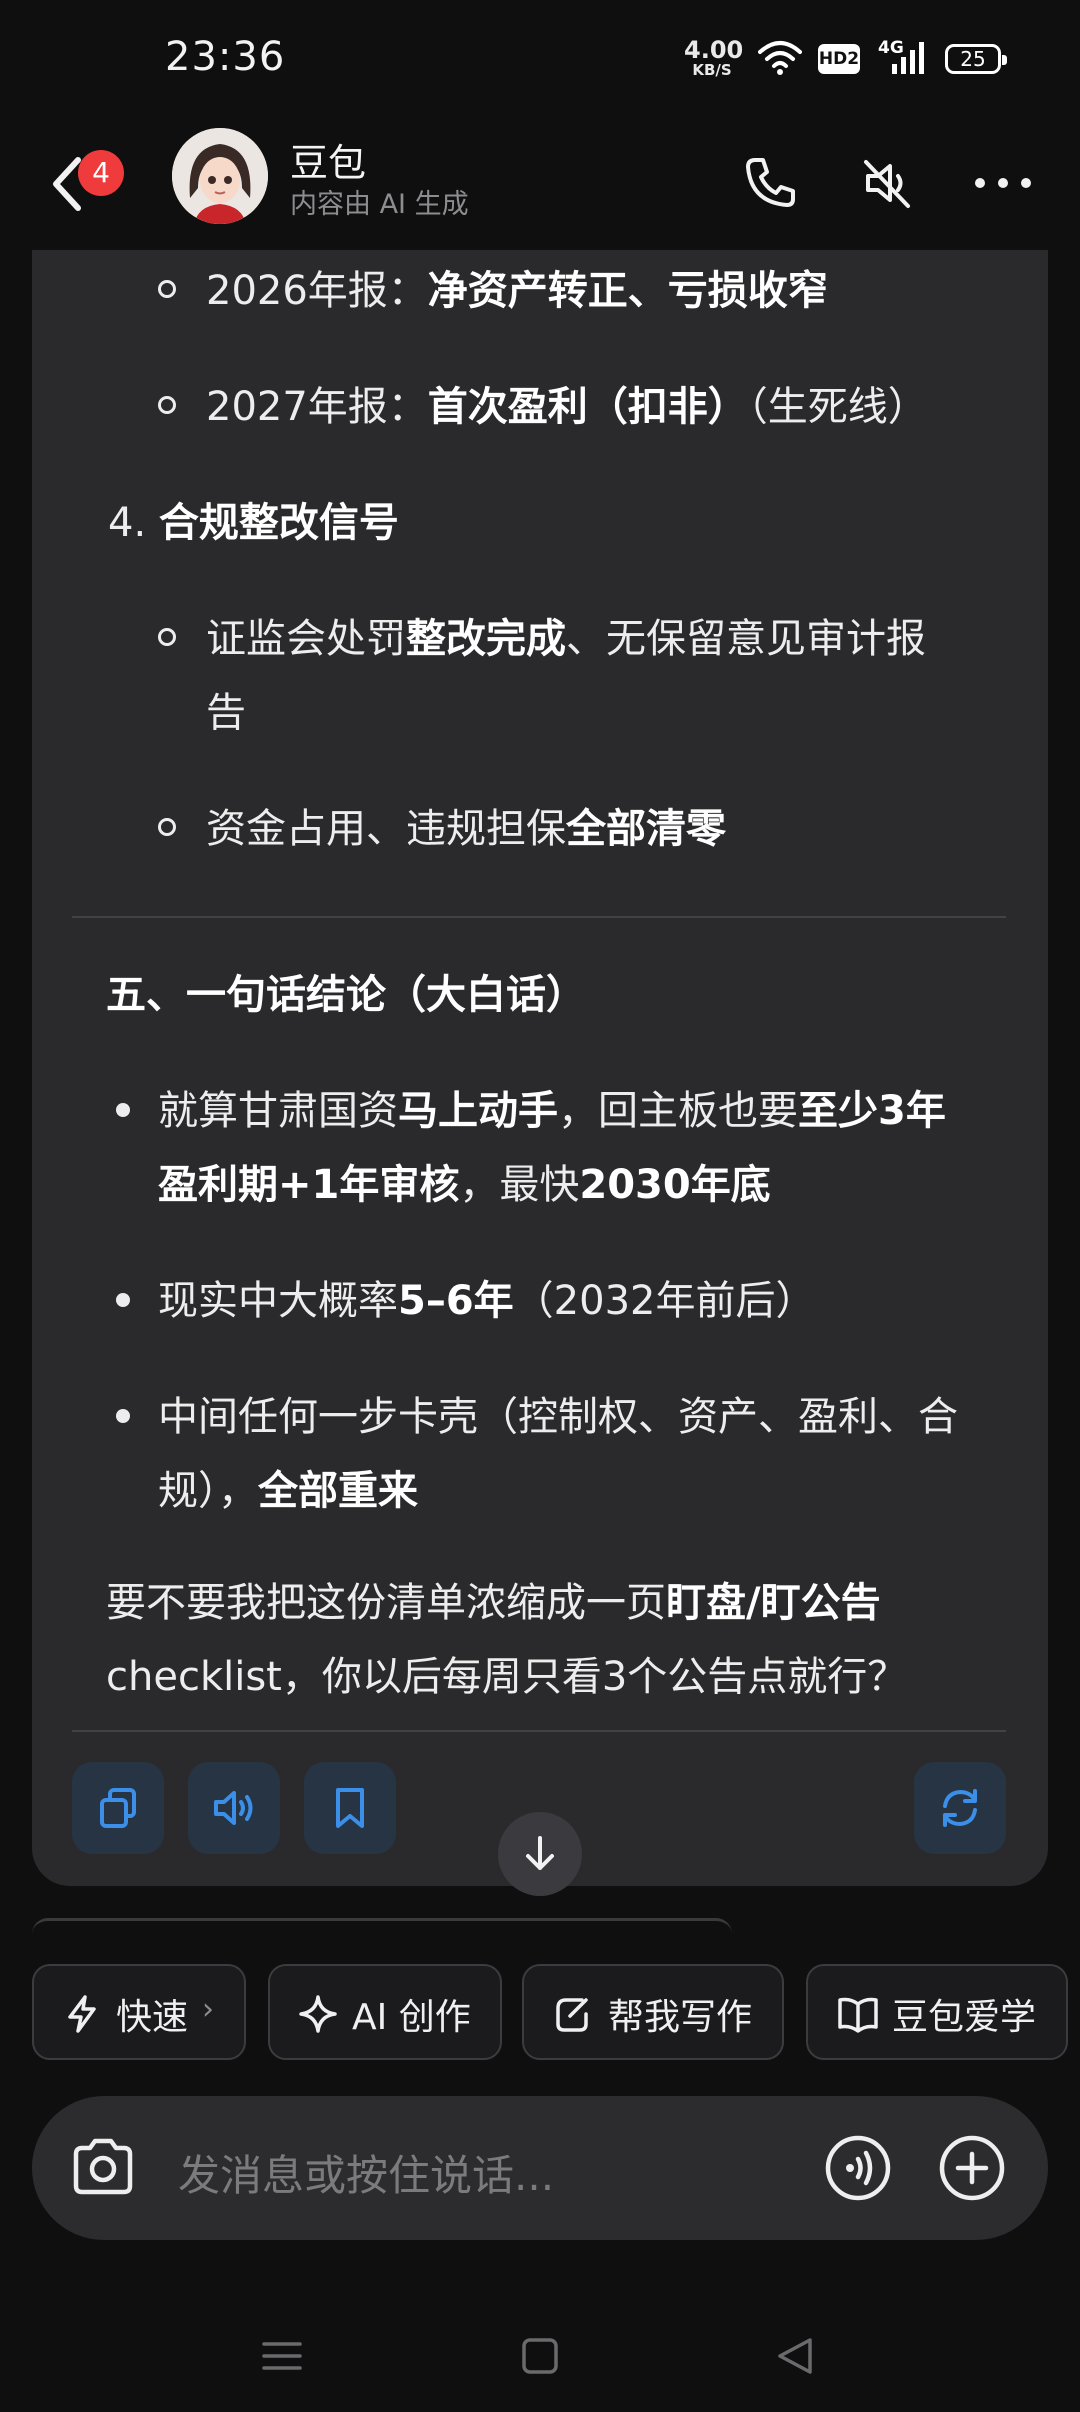 The width and height of the screenshot is (1080, 2412). Describe the element at coordinates (220, 176) in the screenshot. I see `avatar` at that location.